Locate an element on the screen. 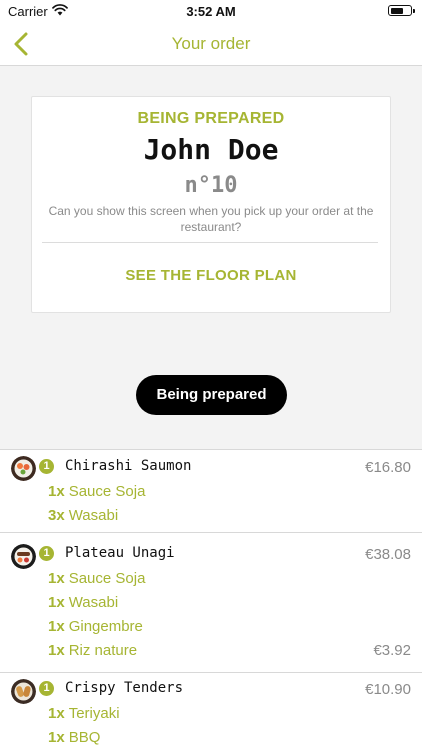 This screenshot has height=750, width=422. battery-icon is located at coordinates (401, 10).